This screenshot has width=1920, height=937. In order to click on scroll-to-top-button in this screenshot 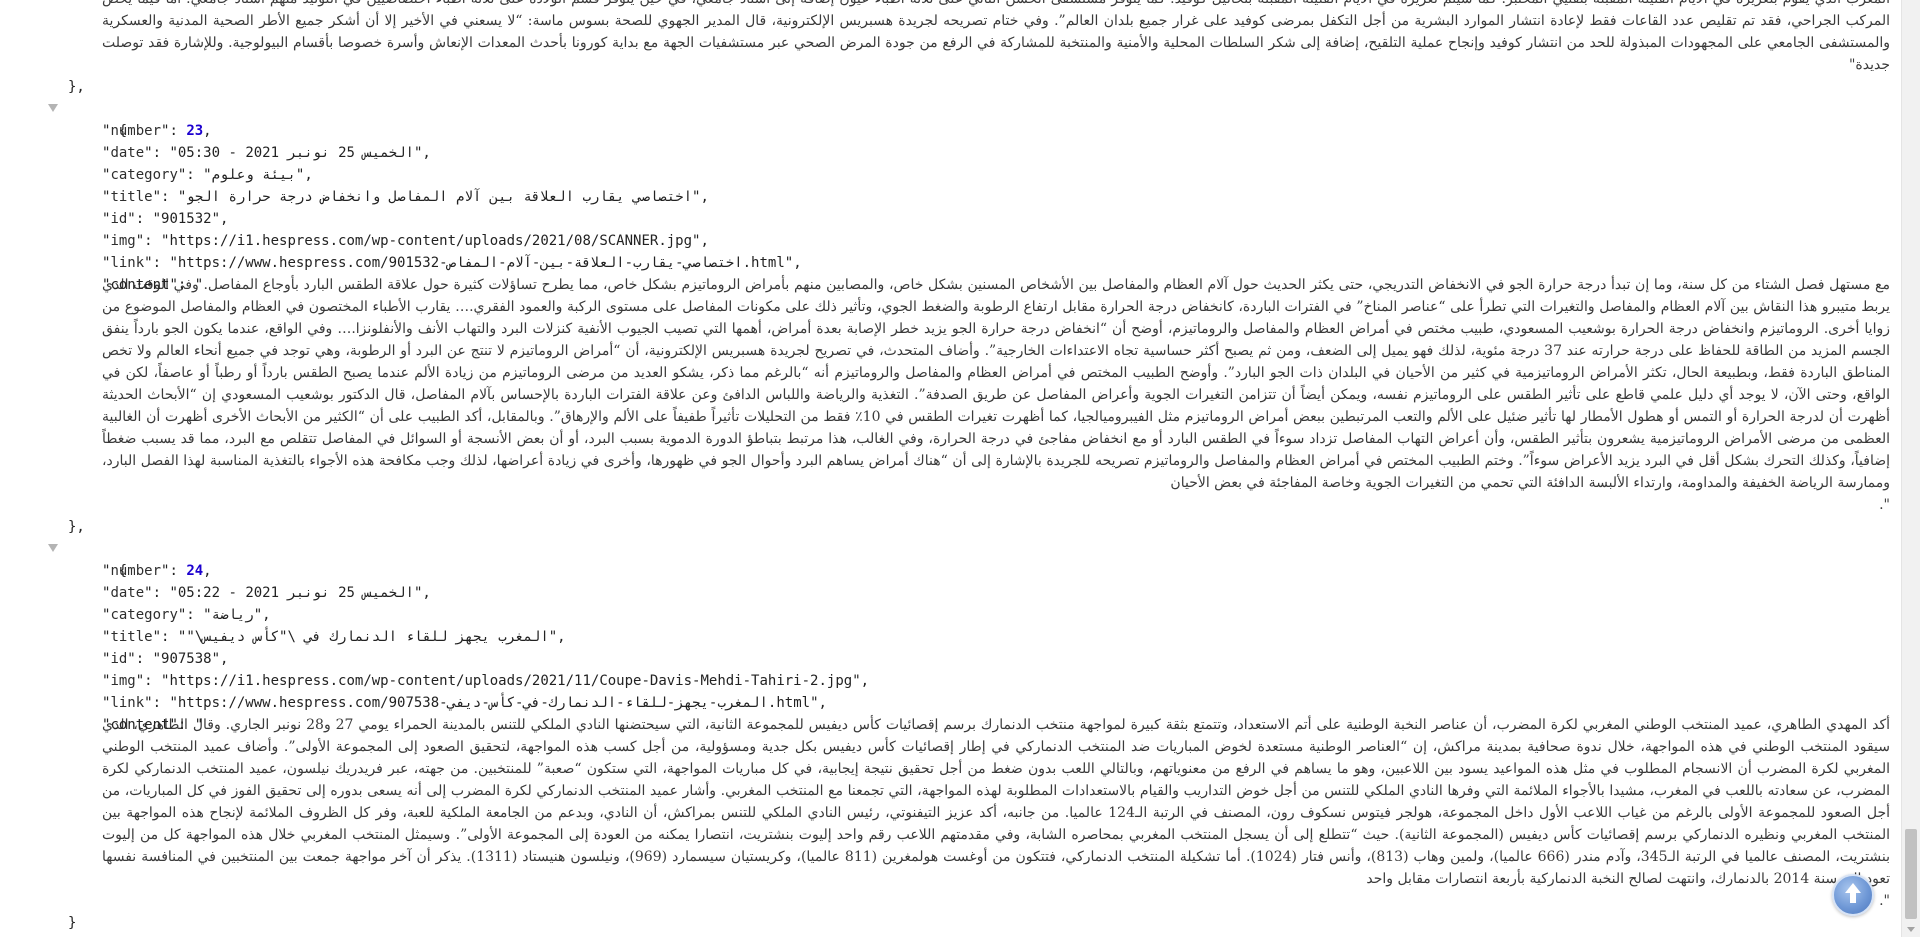, I will do `click(1853, 895)`.